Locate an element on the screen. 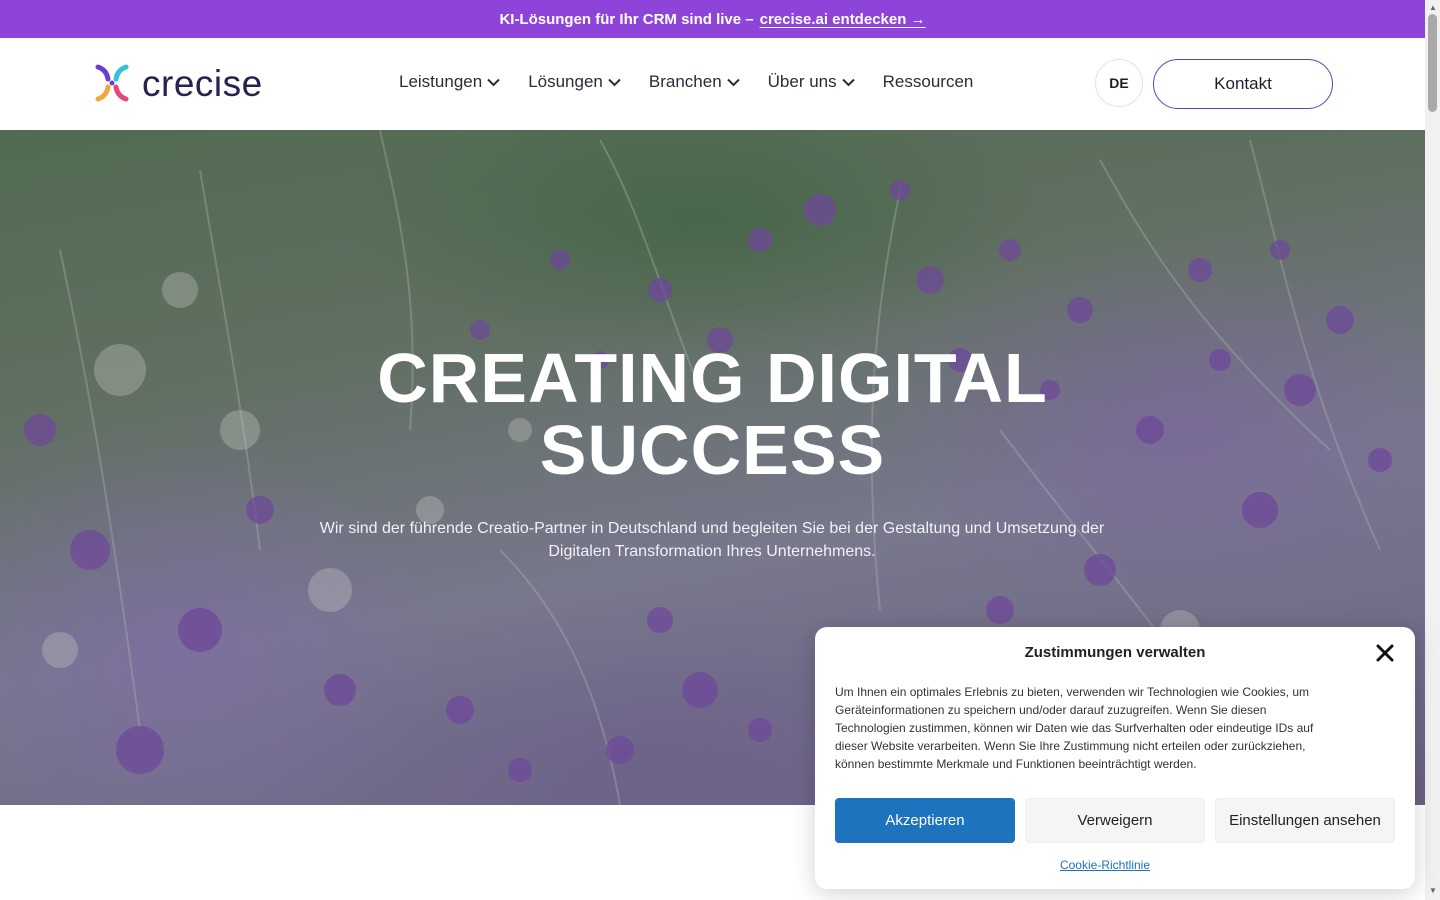 This screenshot has height=900, width=1440. cookie-policy-link: Cookie-Richtlinie is located at coordinates (1105, 865).